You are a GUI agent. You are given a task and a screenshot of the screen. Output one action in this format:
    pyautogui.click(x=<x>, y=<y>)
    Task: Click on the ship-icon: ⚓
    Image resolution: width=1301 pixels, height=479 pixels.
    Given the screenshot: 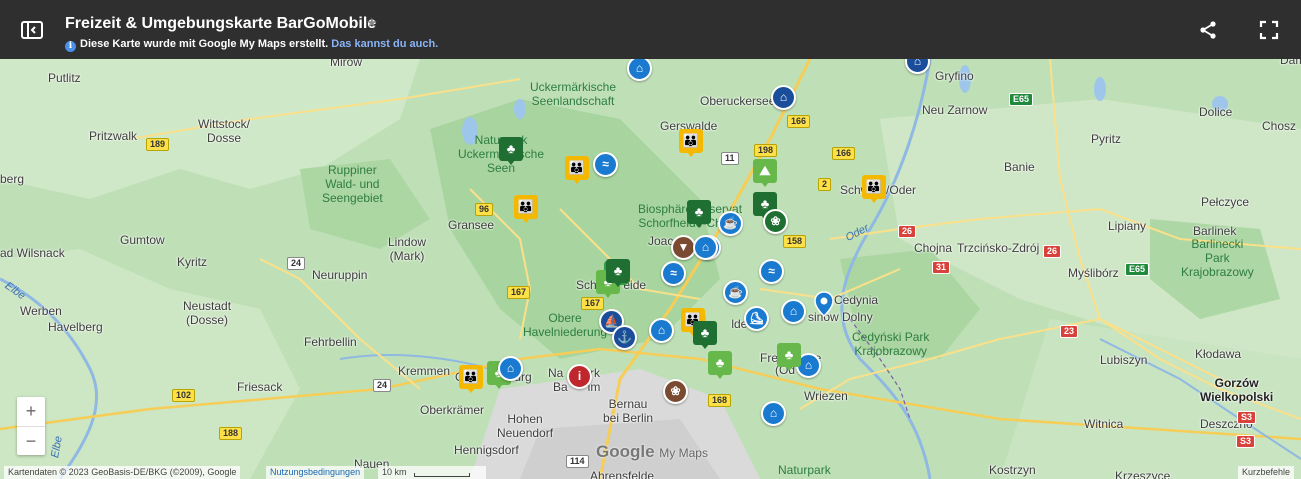 What is the action you would take?
    pyautogui.click(x=624, y=337)
    